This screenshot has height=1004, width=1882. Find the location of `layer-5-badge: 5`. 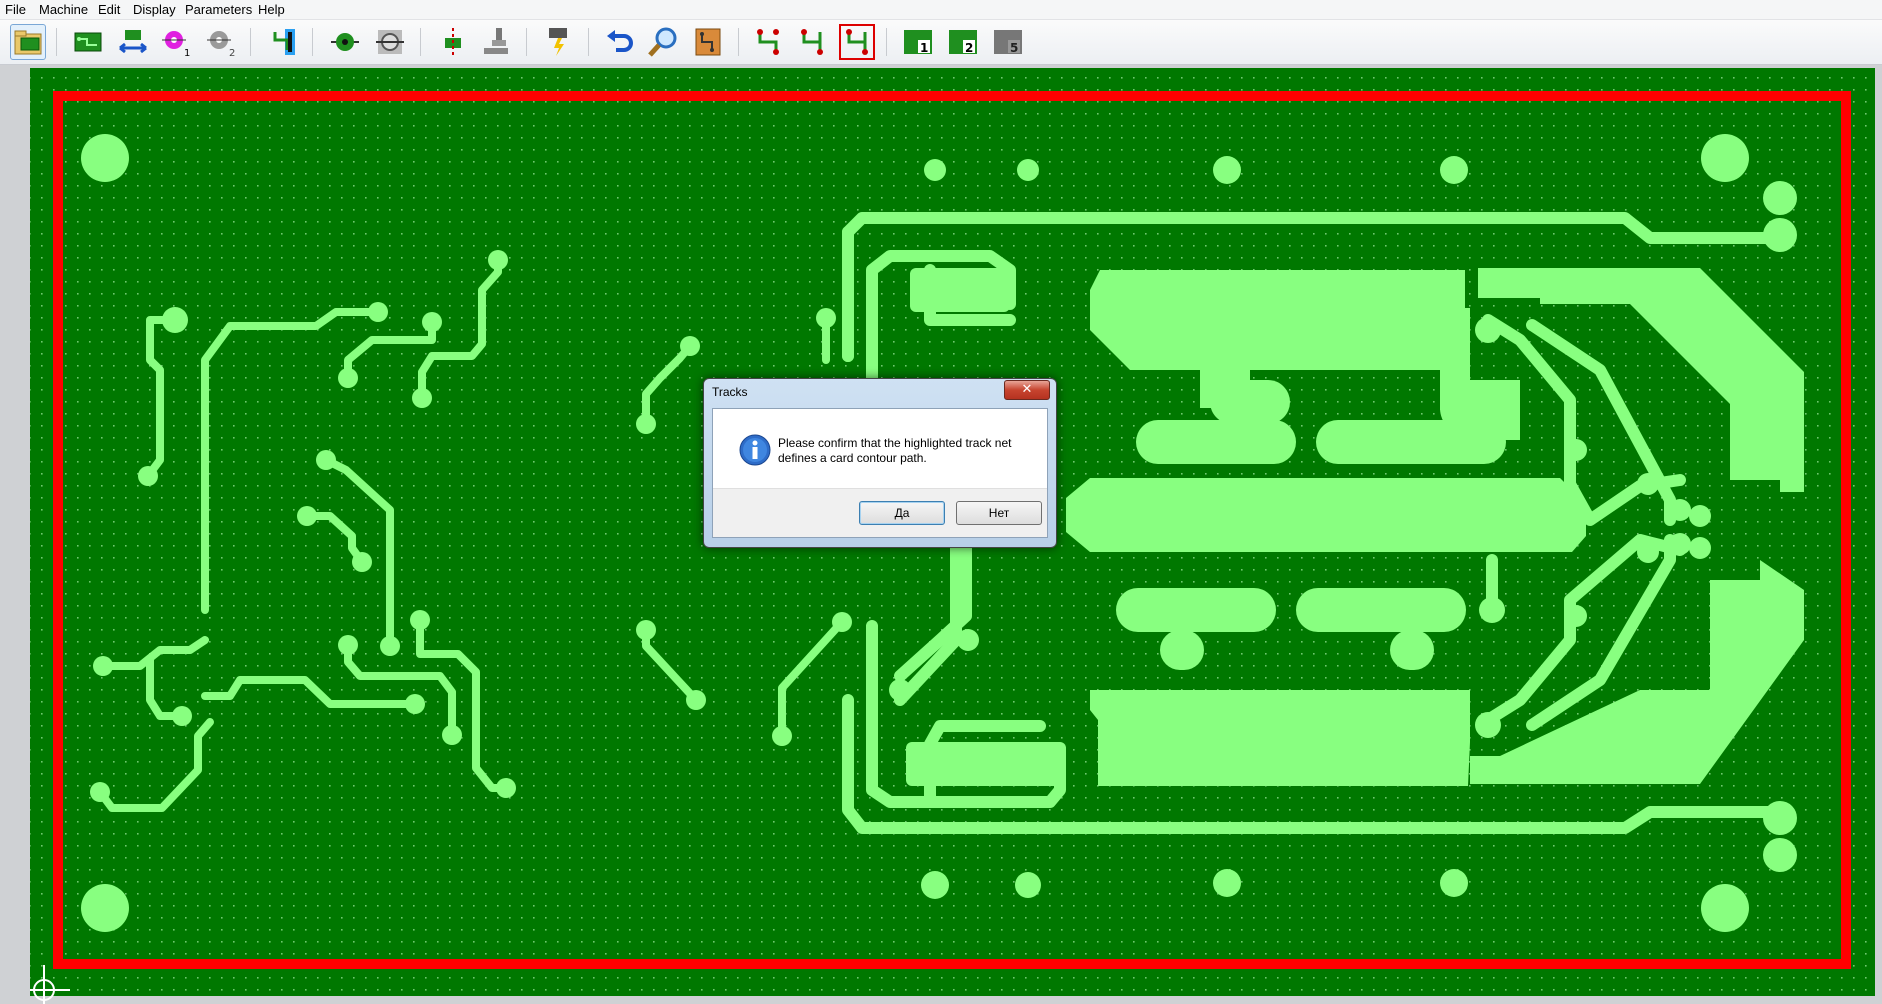

layer-5-badge: 5 is located at coordinates (1014, 48).